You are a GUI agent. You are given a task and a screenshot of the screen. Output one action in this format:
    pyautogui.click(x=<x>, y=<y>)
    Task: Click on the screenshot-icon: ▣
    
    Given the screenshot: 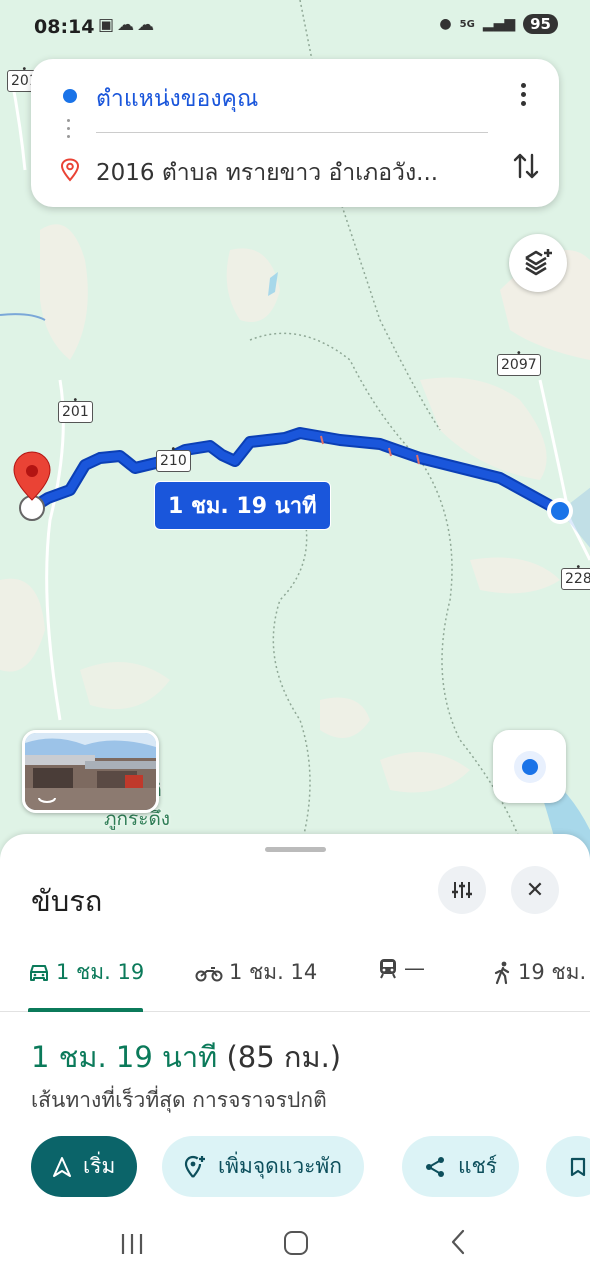 What is the action you would take?
    pyautogui.click(x=108, y=25)
    